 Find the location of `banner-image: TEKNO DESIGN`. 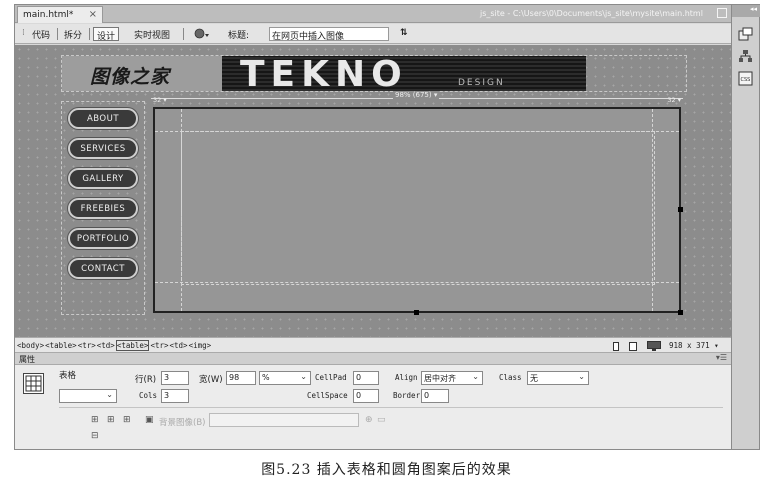

banner-image: TEKNO DESIGN is located at coordinates (404, 73).